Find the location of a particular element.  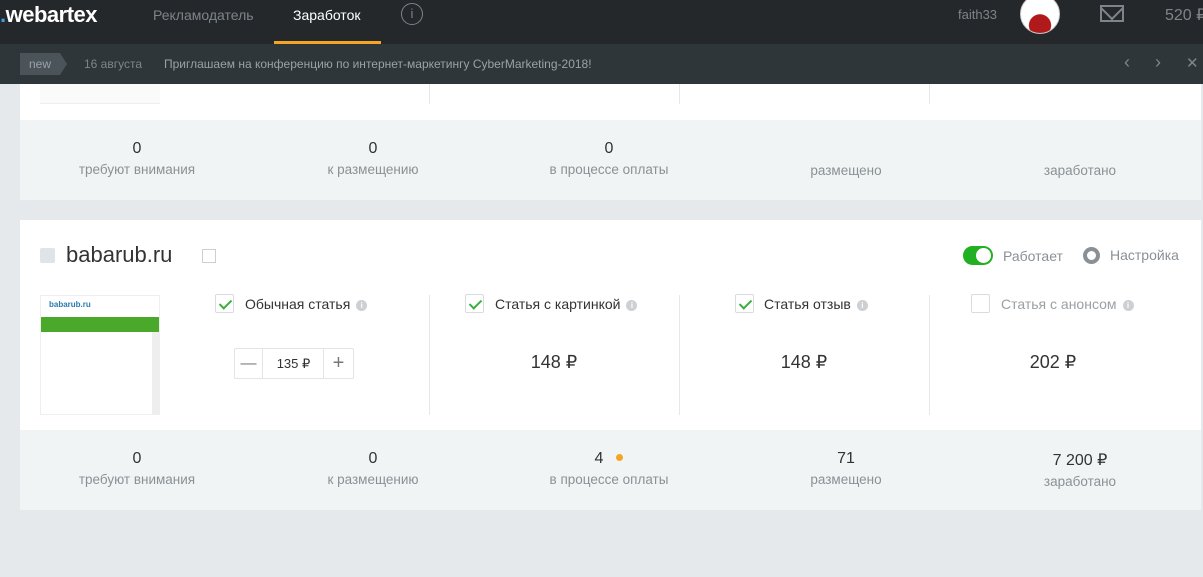

price-input: 135 ₽ is located at coordinates (293, 363).